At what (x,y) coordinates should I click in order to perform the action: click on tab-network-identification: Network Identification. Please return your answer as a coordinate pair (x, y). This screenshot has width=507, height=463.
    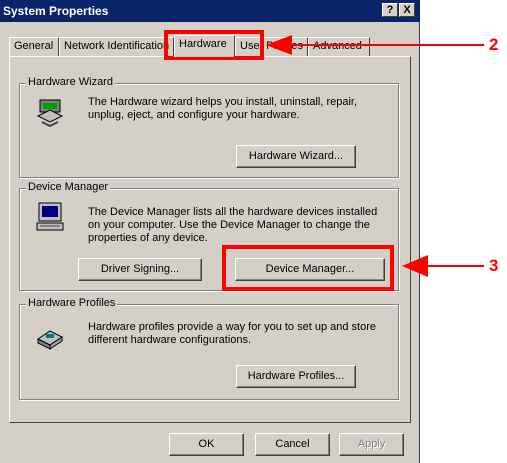
    Looking at the image, I should click on (116, 46).